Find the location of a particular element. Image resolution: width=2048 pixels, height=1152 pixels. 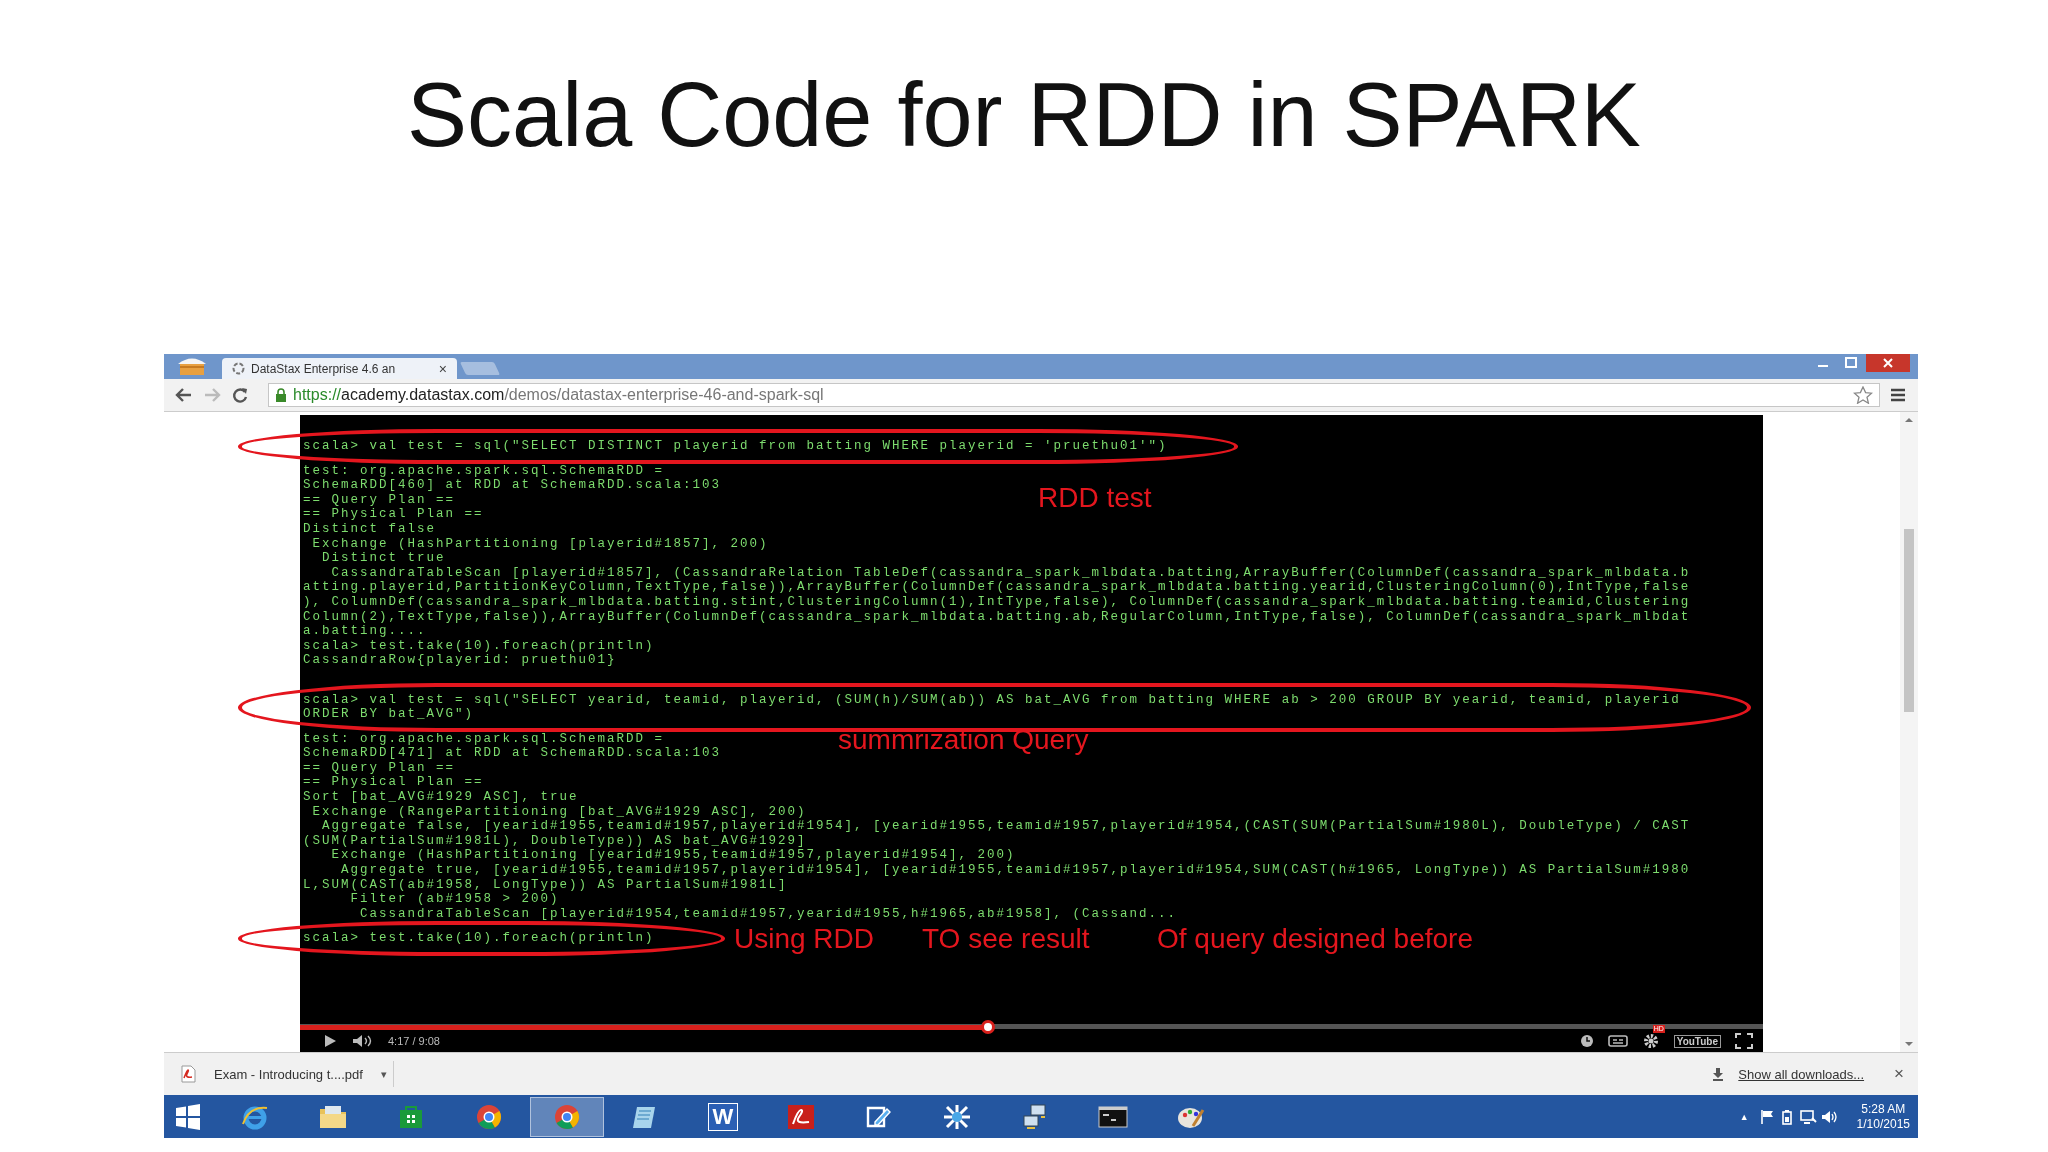

tab-title: DataStax Enterprise 4.6 an is located at coordinates (323, 368).